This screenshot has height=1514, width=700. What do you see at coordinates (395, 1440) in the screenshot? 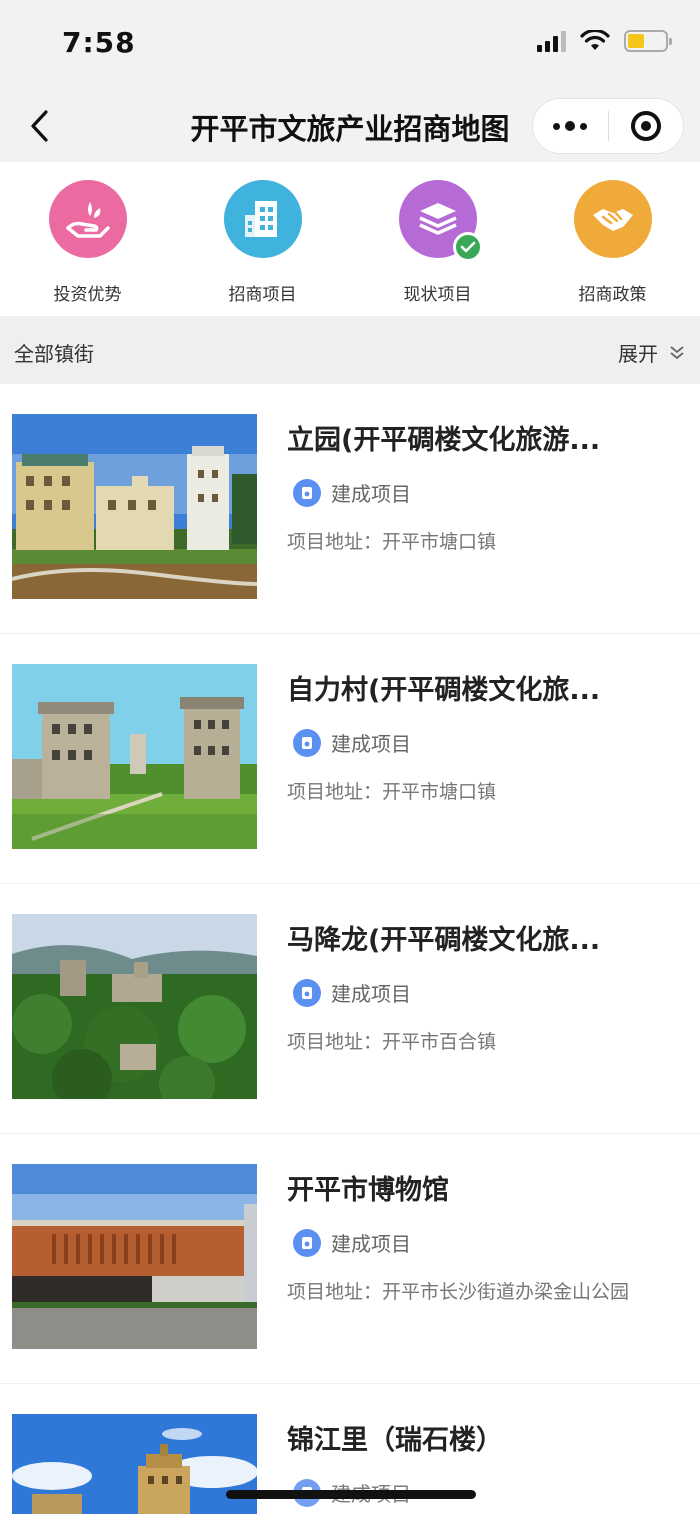
I see `item-title: 锦江里（瑞石楼）` at bounding box center [395, 1440].